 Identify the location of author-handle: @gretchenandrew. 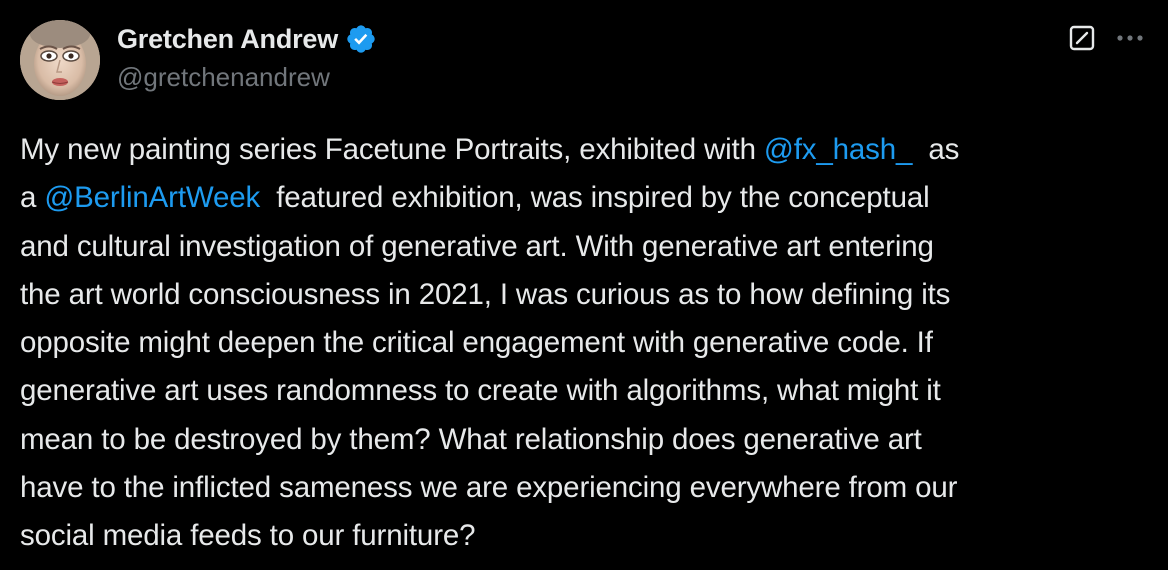
(223, 77).